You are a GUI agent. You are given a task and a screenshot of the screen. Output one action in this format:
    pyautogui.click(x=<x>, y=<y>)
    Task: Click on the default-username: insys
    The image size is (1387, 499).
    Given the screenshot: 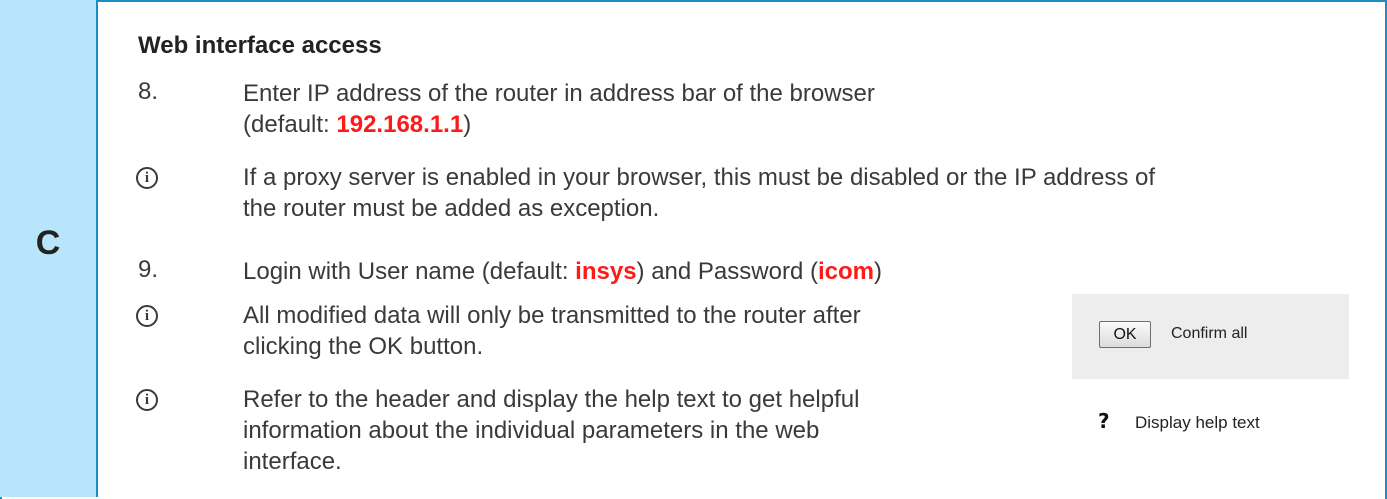 What is the action you would take?
    pyautogui.click(x=606, y=271)
    